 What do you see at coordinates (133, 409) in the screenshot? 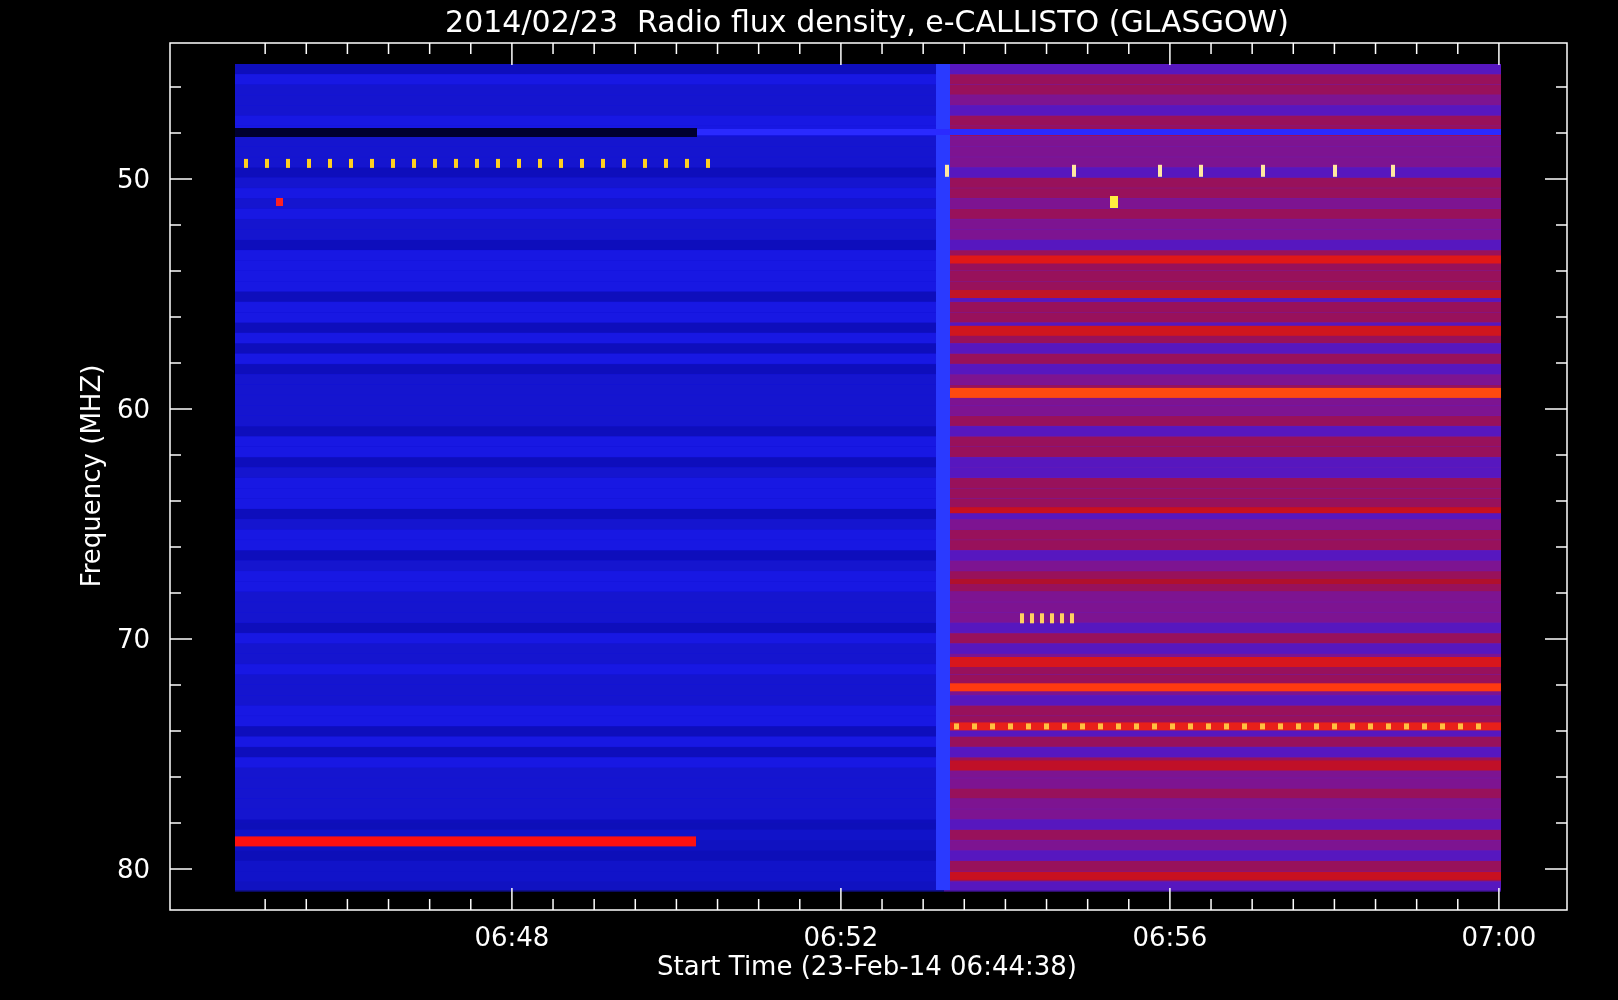
I see `y-tick-label: 60` at bounding box center [133, 409].